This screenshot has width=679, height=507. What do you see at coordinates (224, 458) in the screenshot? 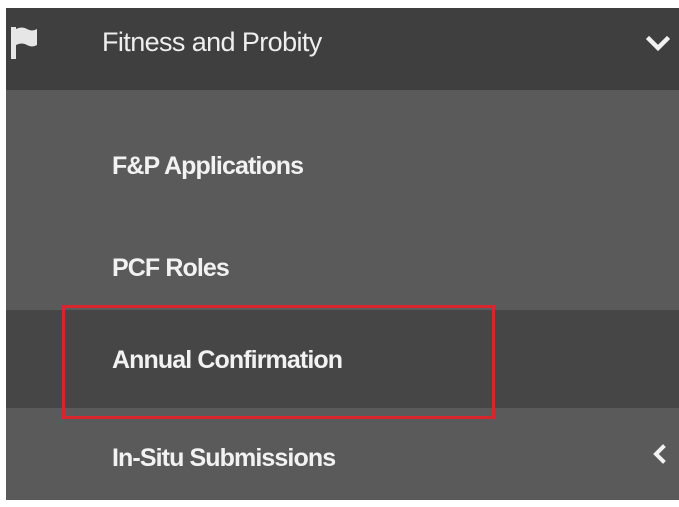
I see `menu-item-label: In-Situ Submissions` at bounding box center [224, 458].